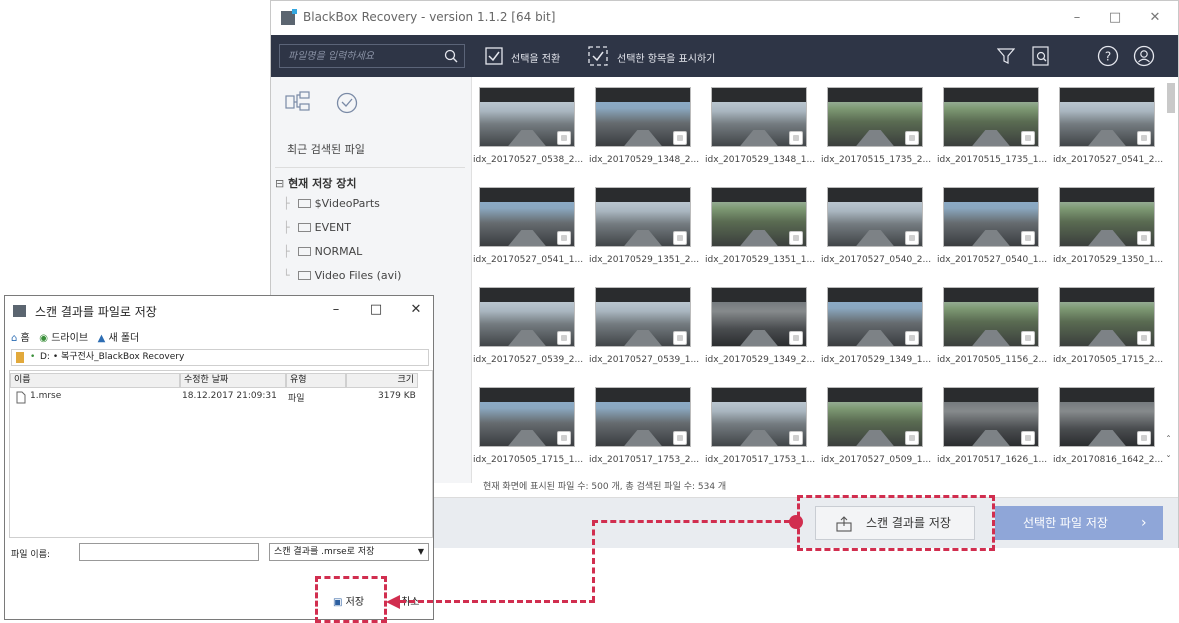  What do you see at coordinates (14, 338) in the screenshot?
I see `home-icon: ⌂` at bounding box center [14, 338].